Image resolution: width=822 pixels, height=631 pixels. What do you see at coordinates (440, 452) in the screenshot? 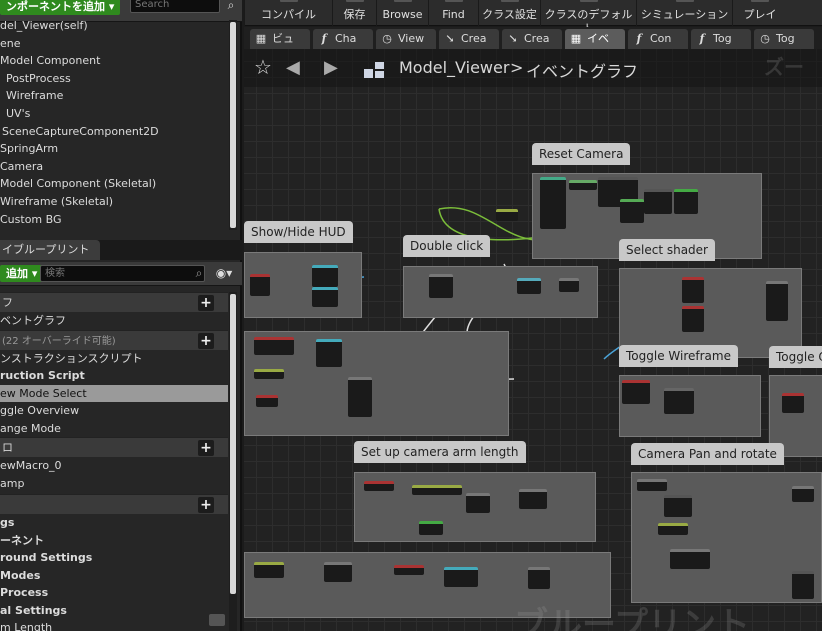
I see `comment-label: Set up camera arm length` at bounding box center [440, 452].